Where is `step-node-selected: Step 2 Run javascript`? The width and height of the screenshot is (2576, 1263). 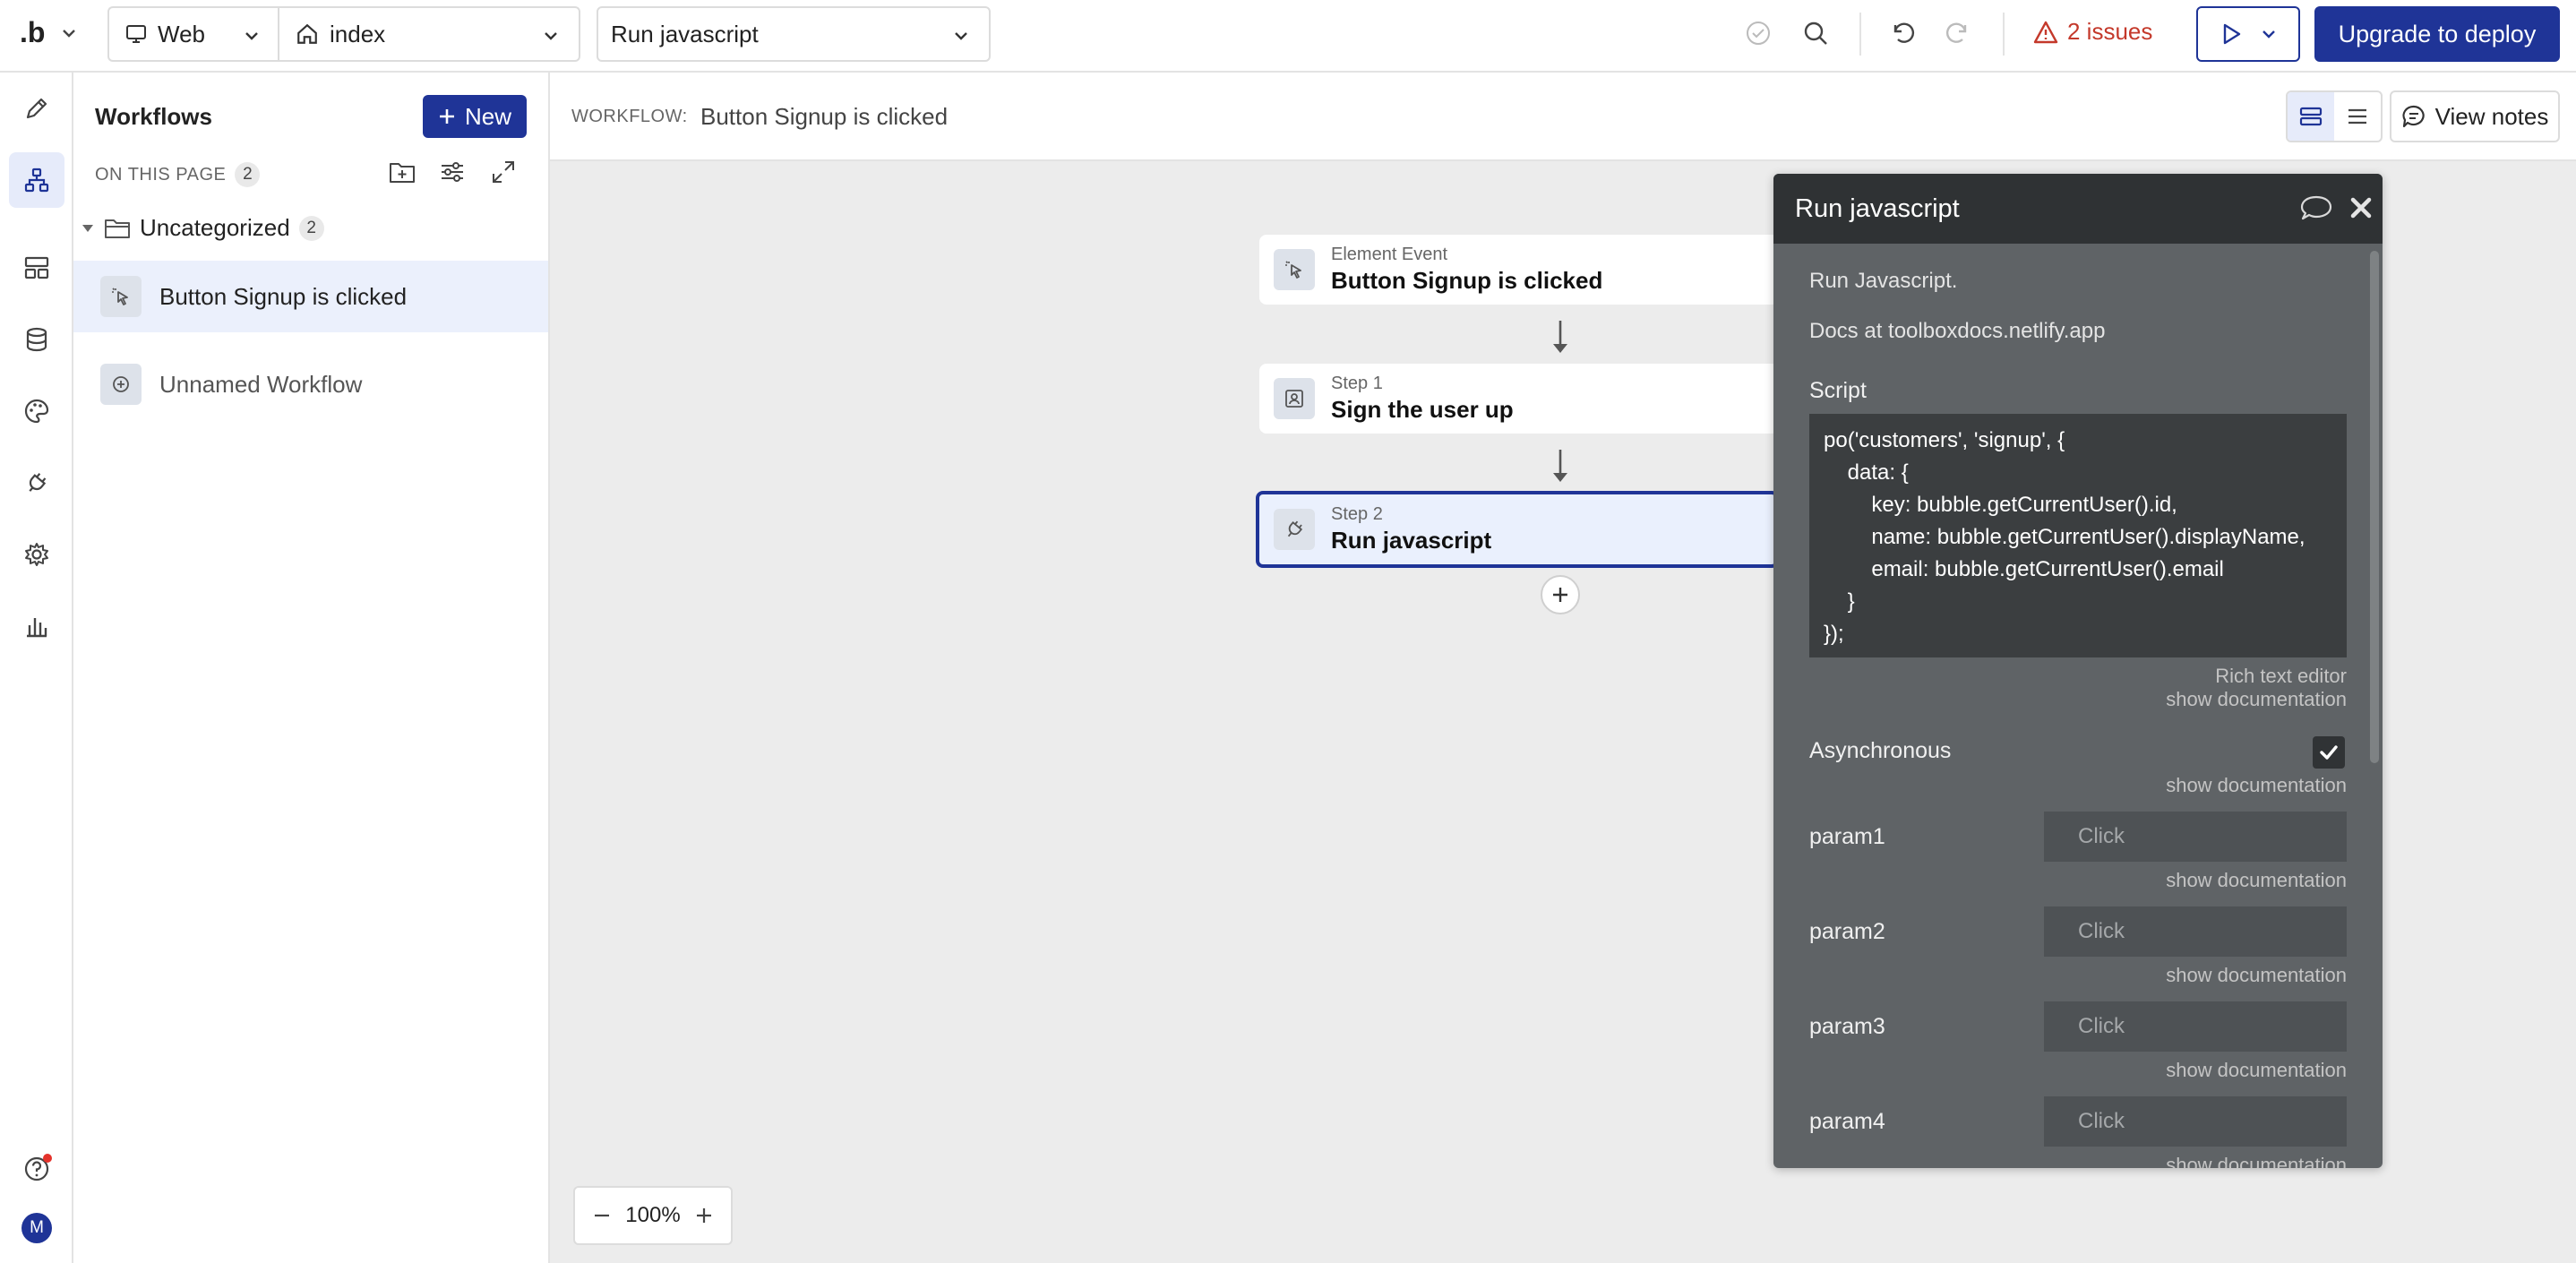
step-node-selected: Step 2 Run javascript is located at coordinates (1517, 529).